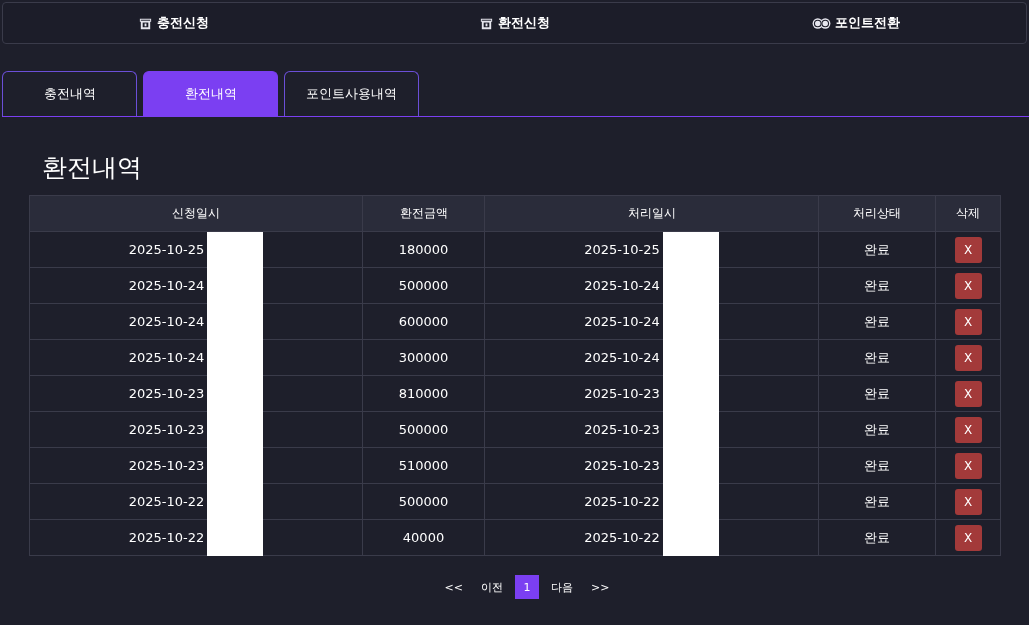 This screenshot has height=625, width=1029. I want to click on column-header: 환전금액, so click(424, 213).